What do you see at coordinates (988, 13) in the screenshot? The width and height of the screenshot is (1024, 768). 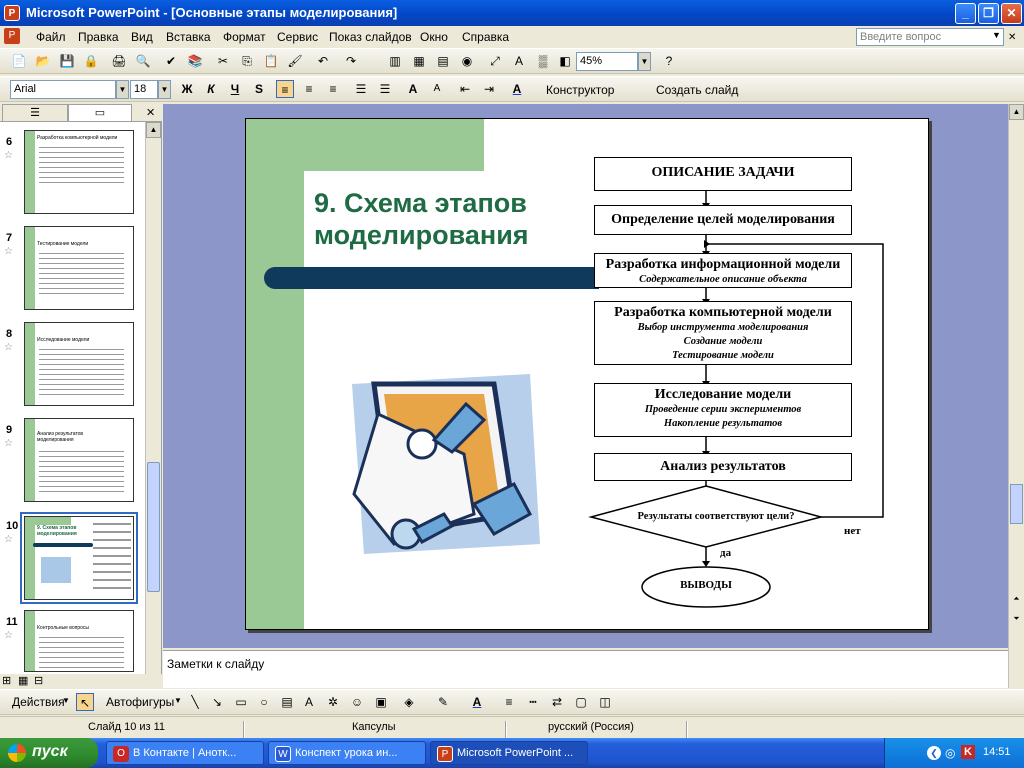 I see `restore-button: ❐` at bounding box center [988, 13].